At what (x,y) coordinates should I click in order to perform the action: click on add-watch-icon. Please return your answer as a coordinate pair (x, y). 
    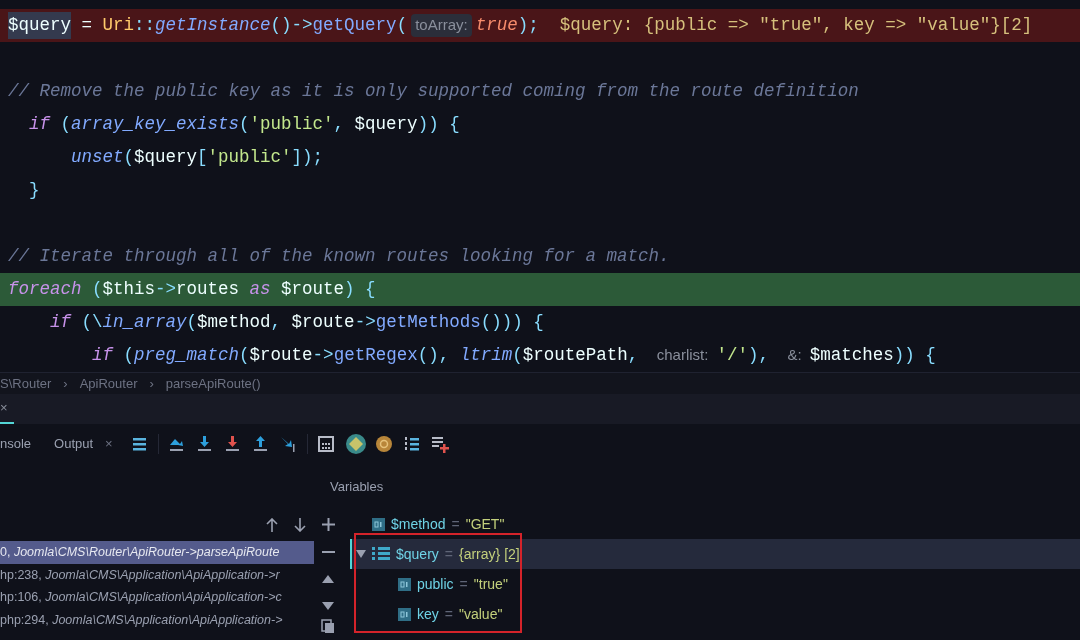
    Looking at the image, I should click on (439, 444).